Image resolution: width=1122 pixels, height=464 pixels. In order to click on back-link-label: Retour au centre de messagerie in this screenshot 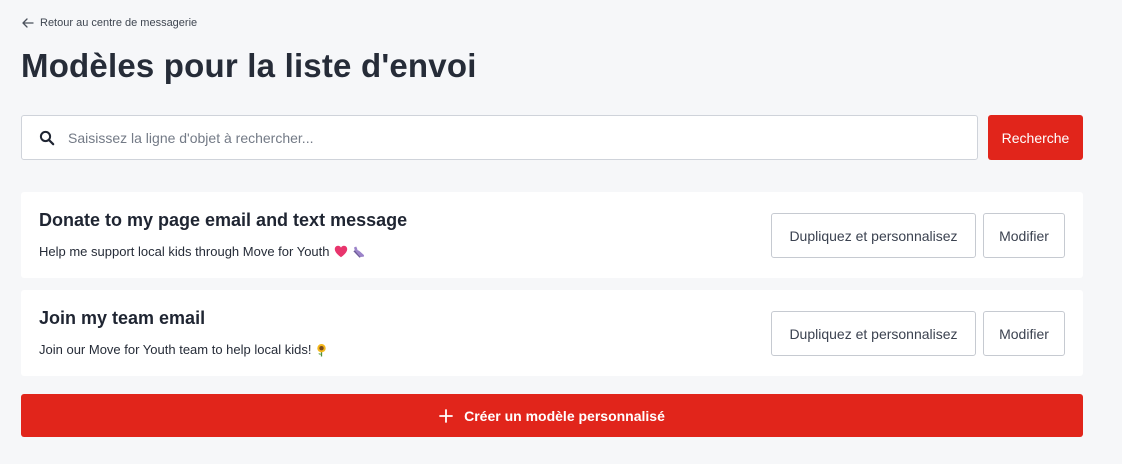, I will do `click(119, 23)`.